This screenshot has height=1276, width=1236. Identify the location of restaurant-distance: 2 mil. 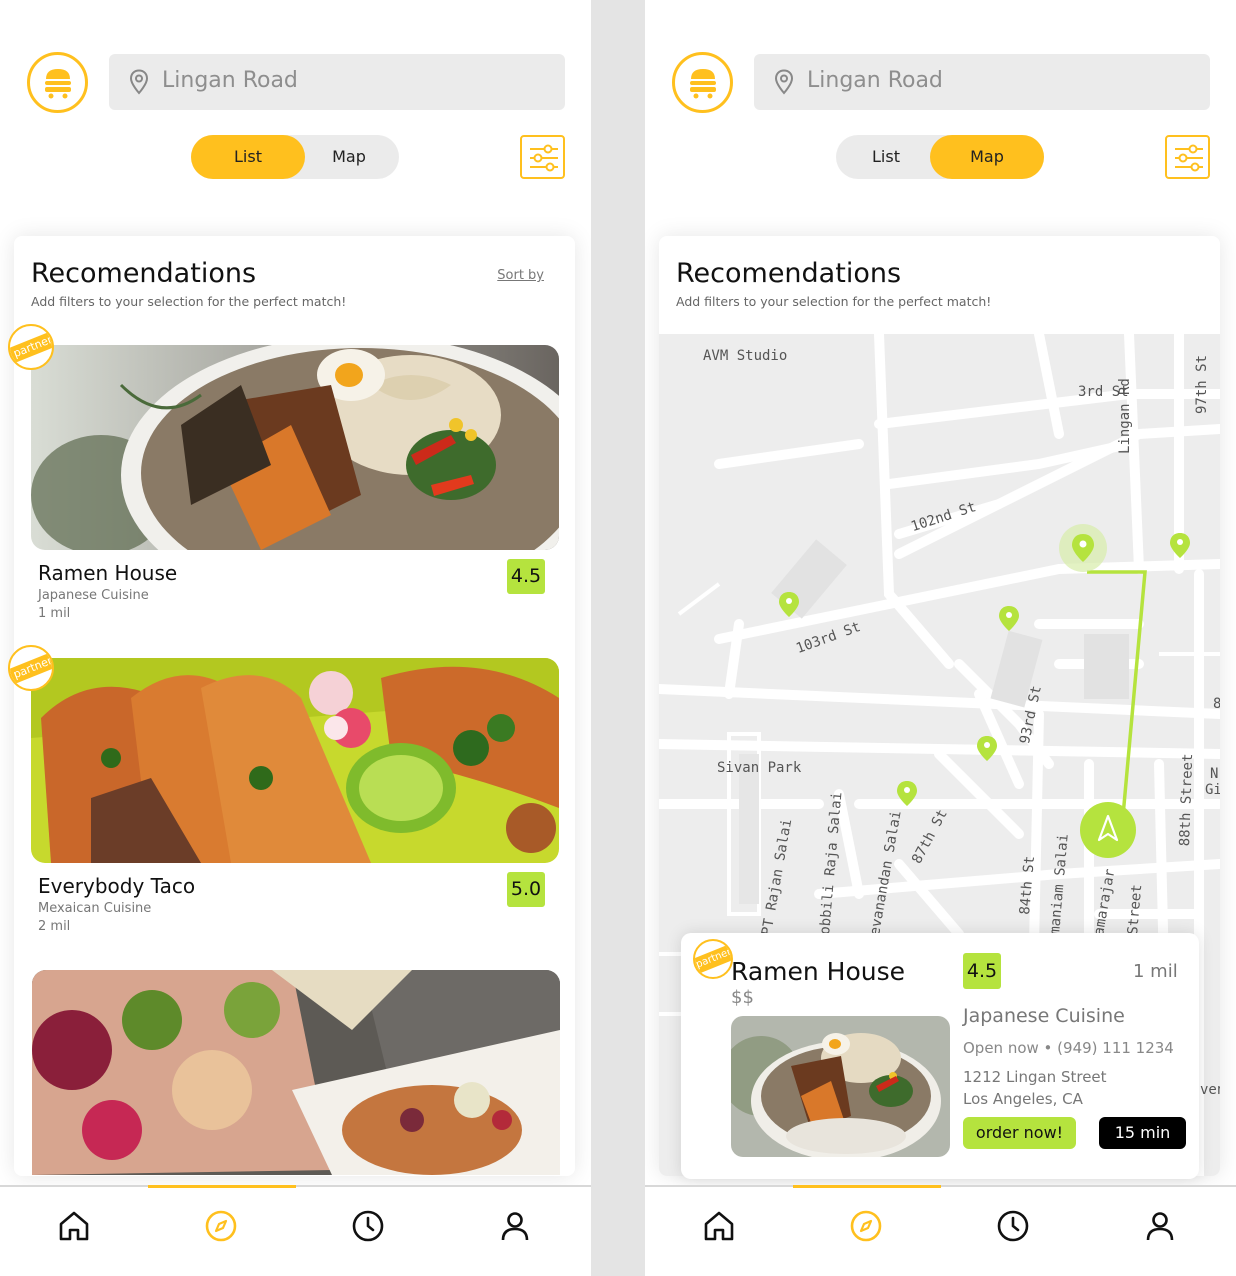
(54, 926).